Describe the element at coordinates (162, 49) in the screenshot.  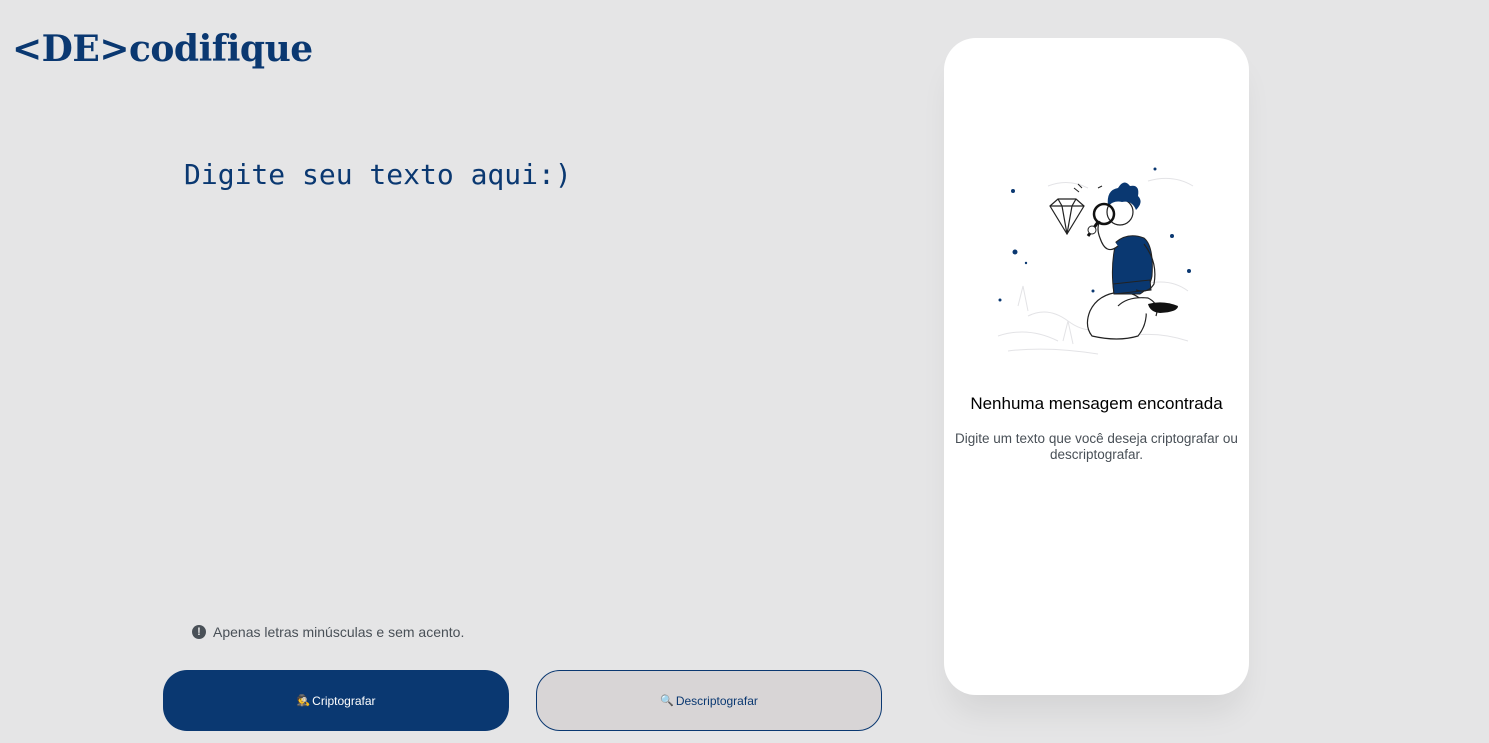
I see `logo: <DE>codifique` at that location.